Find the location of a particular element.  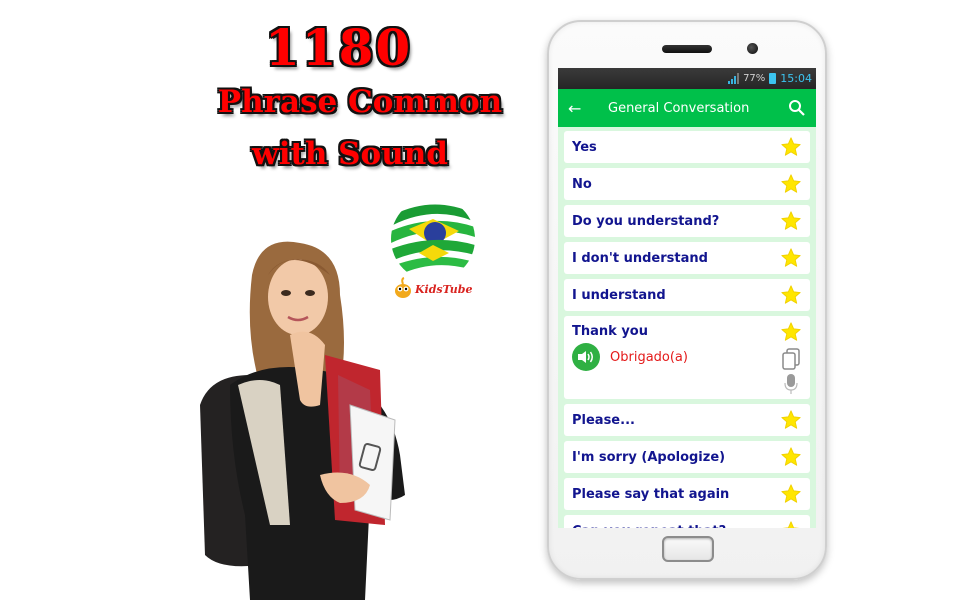

phrase-item: Do you understand? is located at coordinates (687, 221).